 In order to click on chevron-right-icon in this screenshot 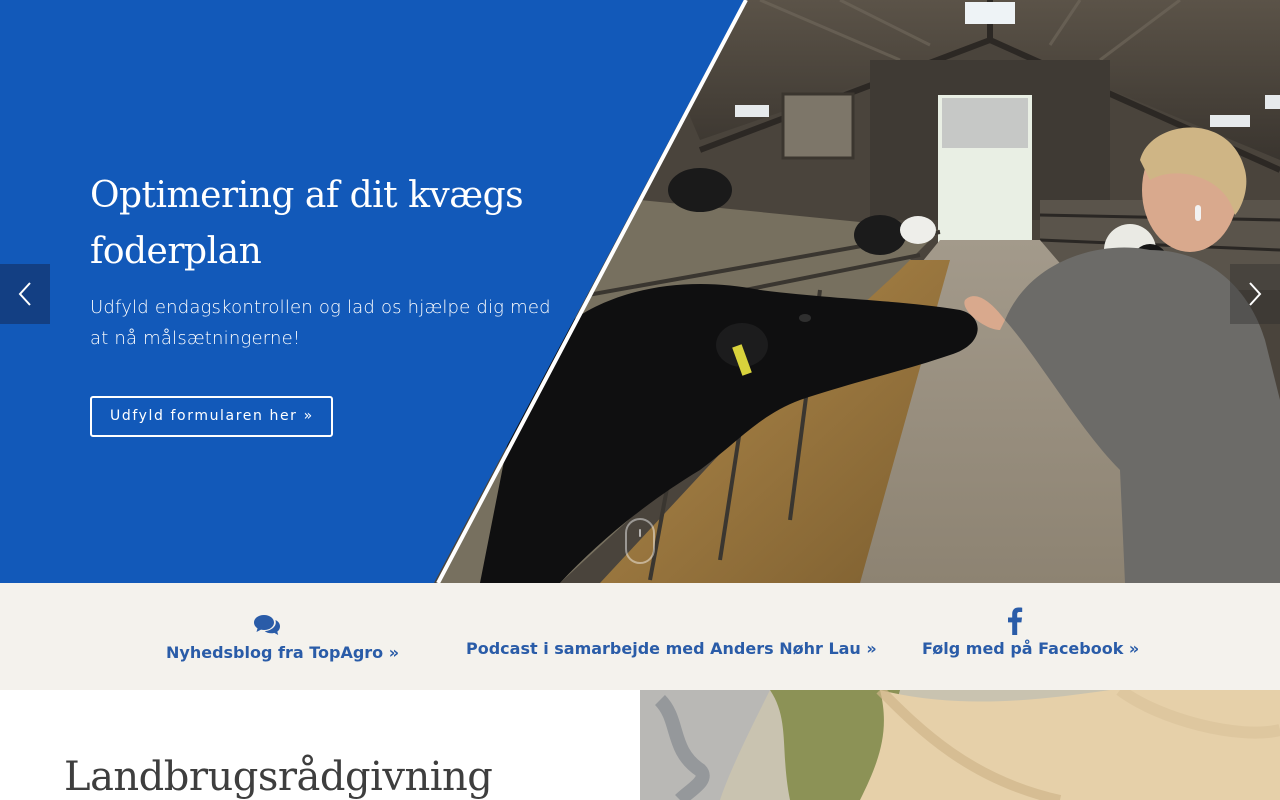, I will do `click(1255, 294)`.